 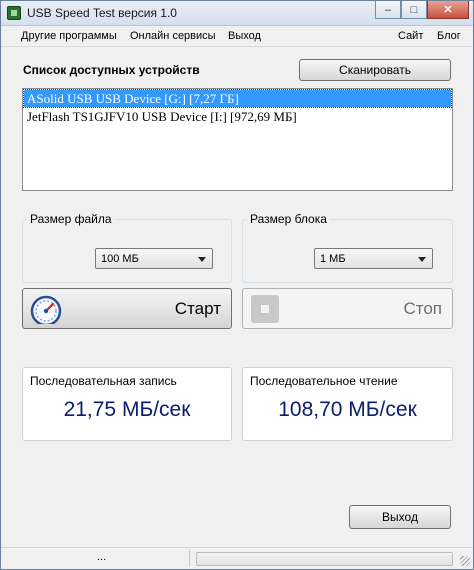 I want to click on stop-icon, so click(x=265, y=309).